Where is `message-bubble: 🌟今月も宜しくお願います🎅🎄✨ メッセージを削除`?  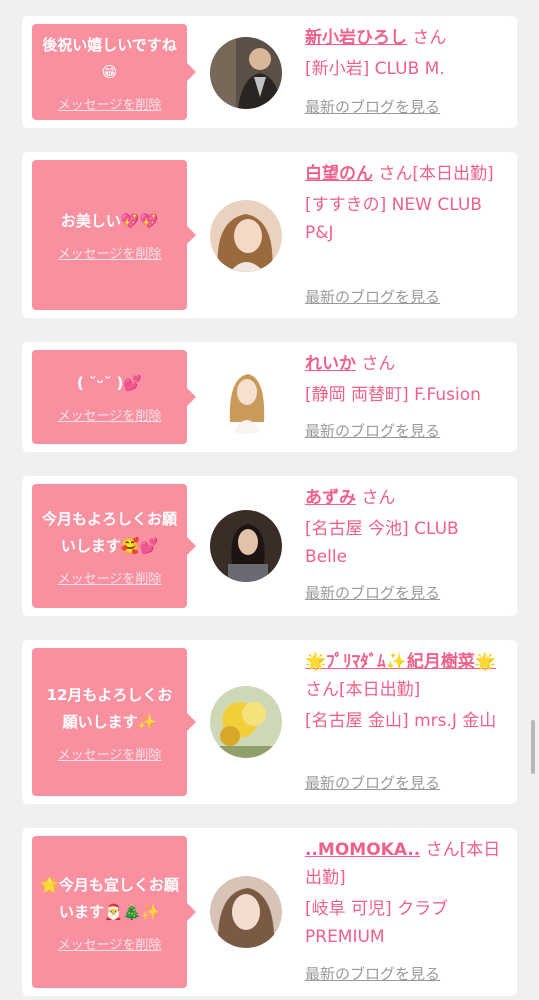
message-bubble: 🌟今月も宜しくお願います🎅🎄✨ メッセージを削除 is located at coordinates (114, 912).